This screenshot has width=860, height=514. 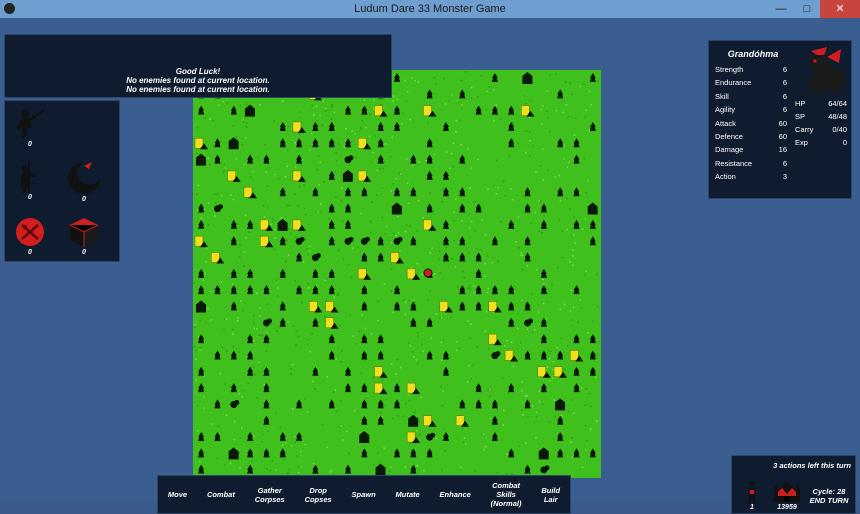 I want to click on close-button: ✕, so click(x=840, y=9).